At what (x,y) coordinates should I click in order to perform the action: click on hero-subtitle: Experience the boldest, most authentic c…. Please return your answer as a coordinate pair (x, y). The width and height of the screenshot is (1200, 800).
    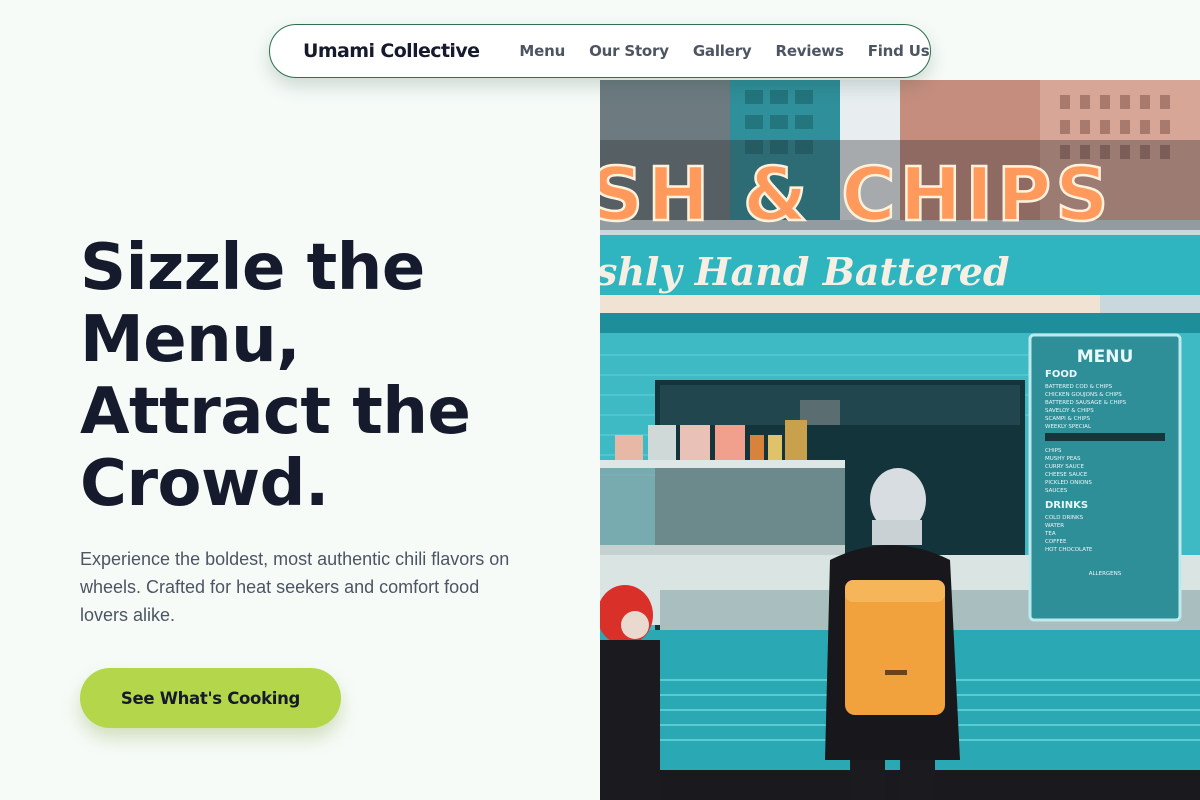
    Looking at the image, I should click on (295, 587).